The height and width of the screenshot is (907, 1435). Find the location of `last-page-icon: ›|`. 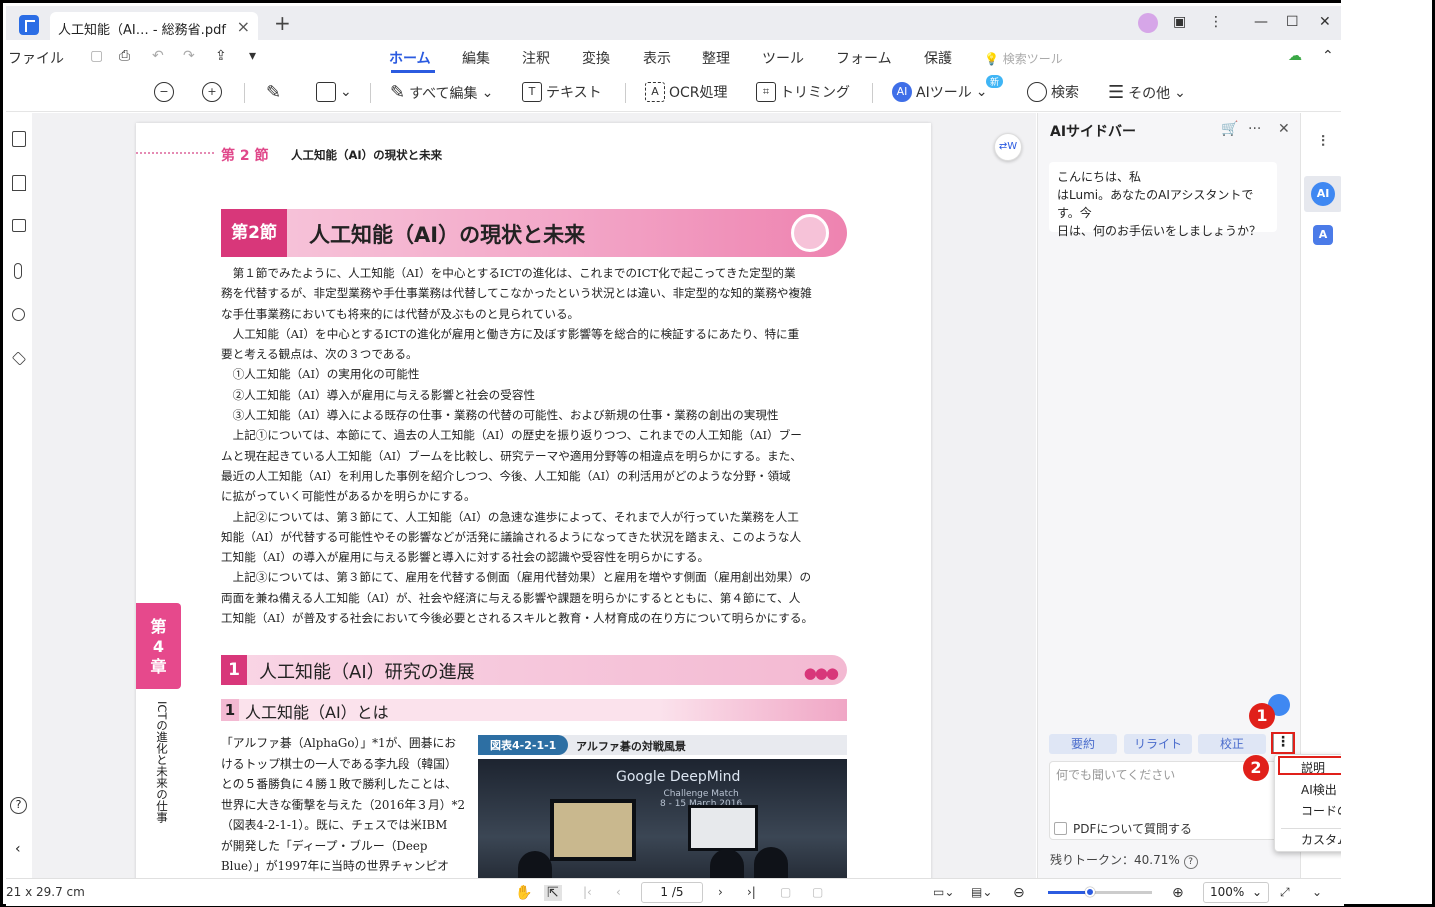

last-page-icon: ›| is located at coordinates (751, 892).